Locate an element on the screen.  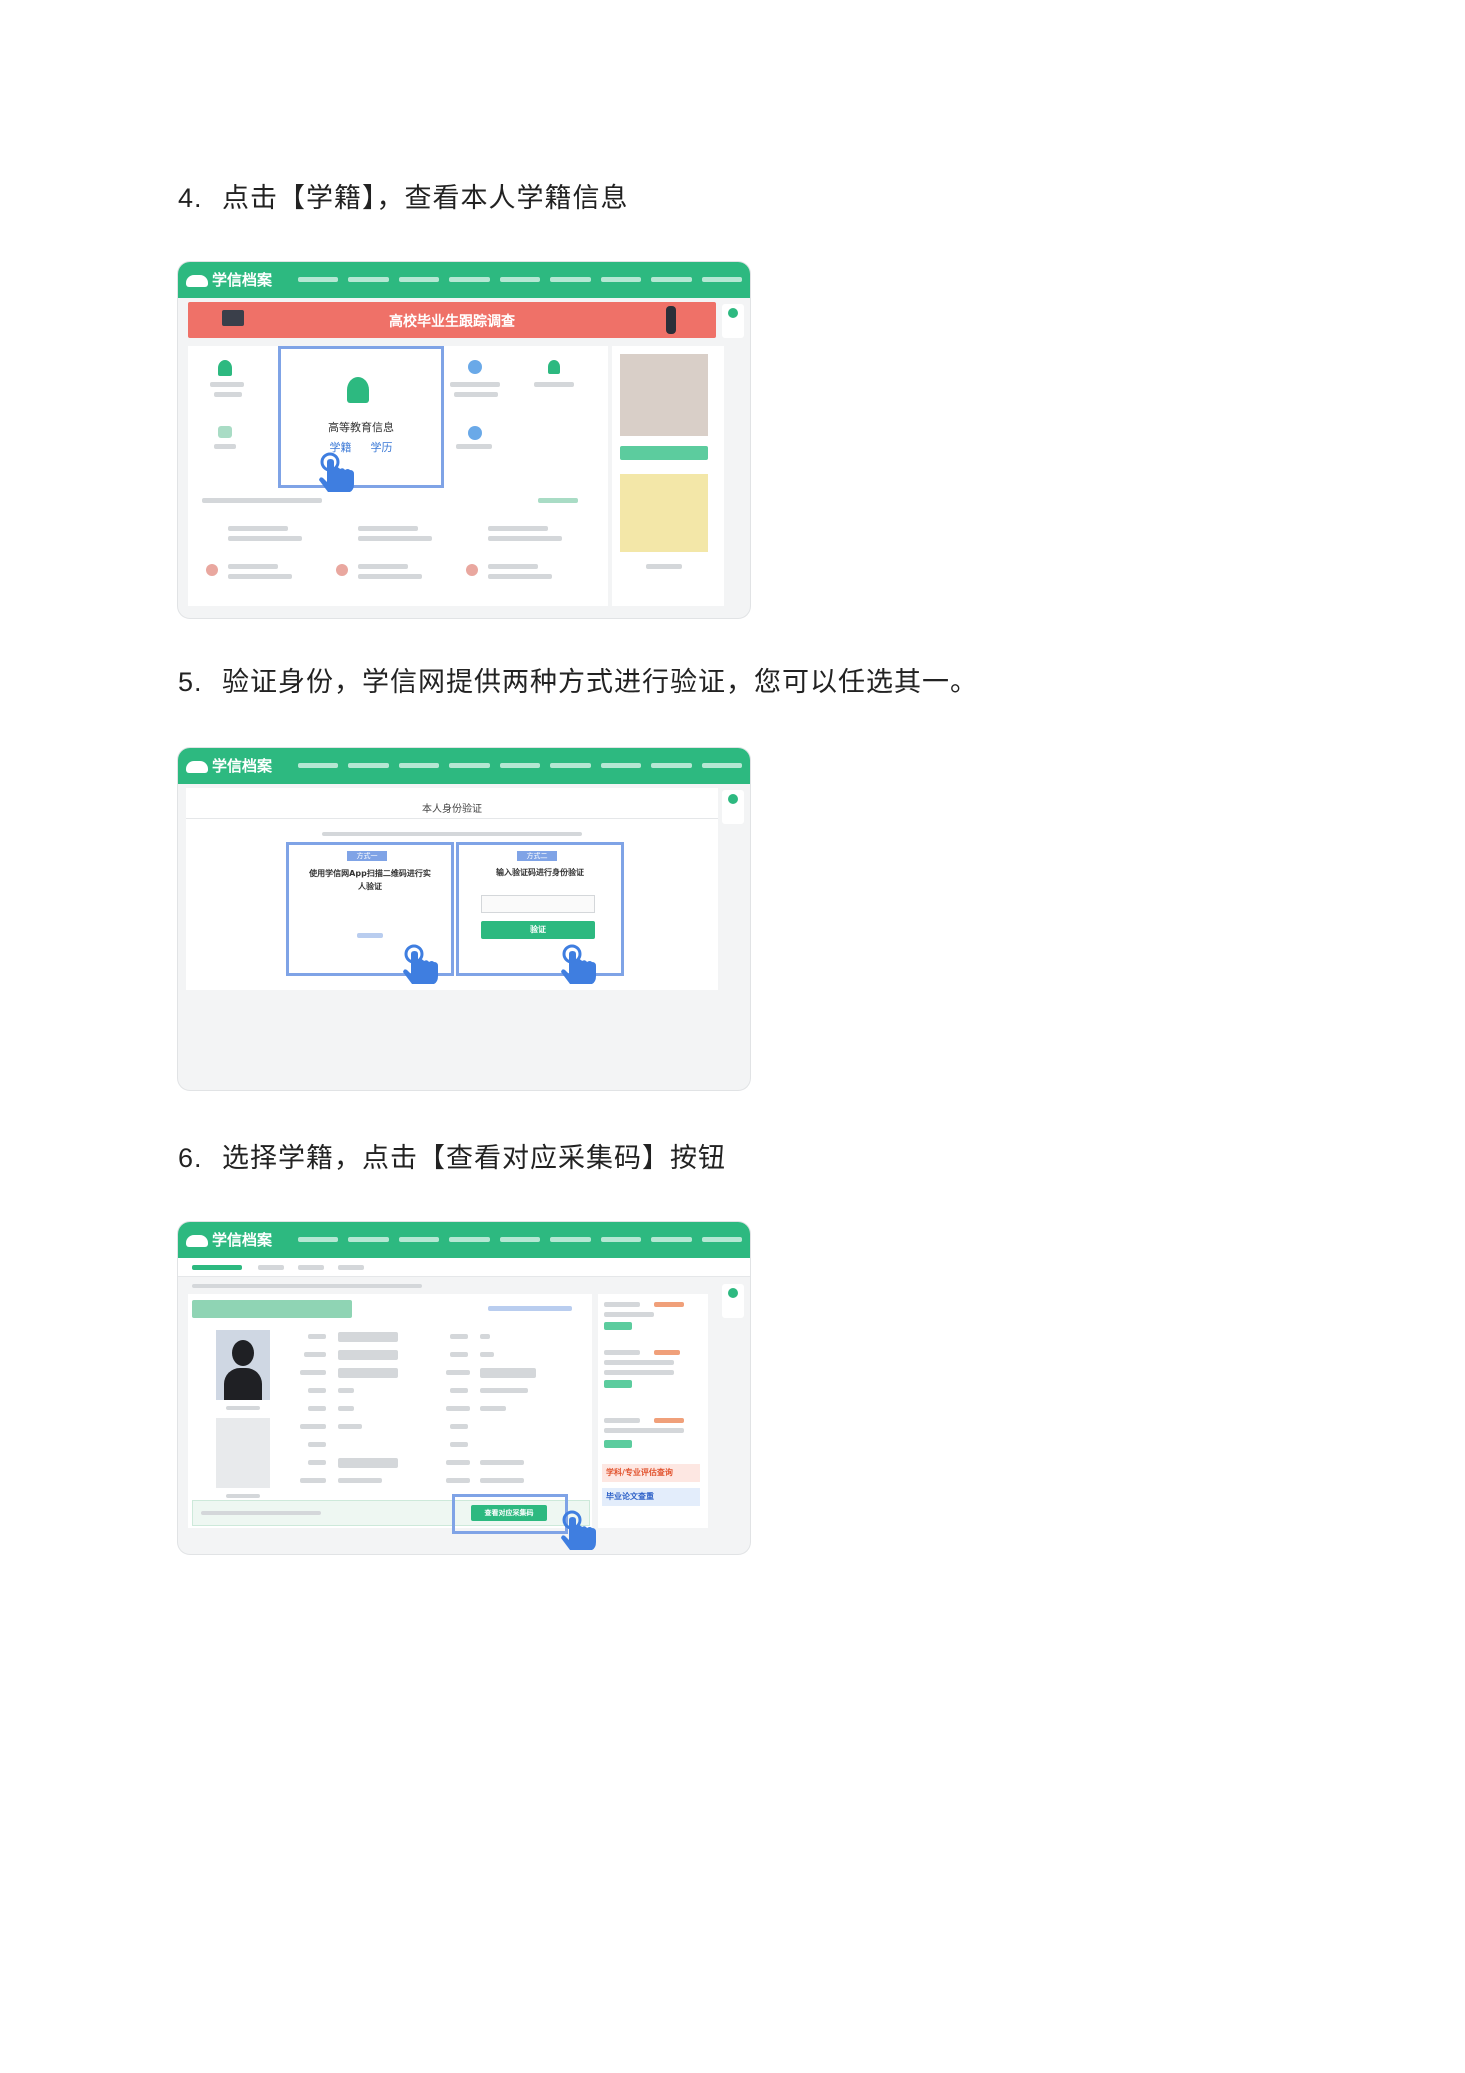
option-2-title: 输入验证码进行身份验证 is located at coordinates (540, 872).